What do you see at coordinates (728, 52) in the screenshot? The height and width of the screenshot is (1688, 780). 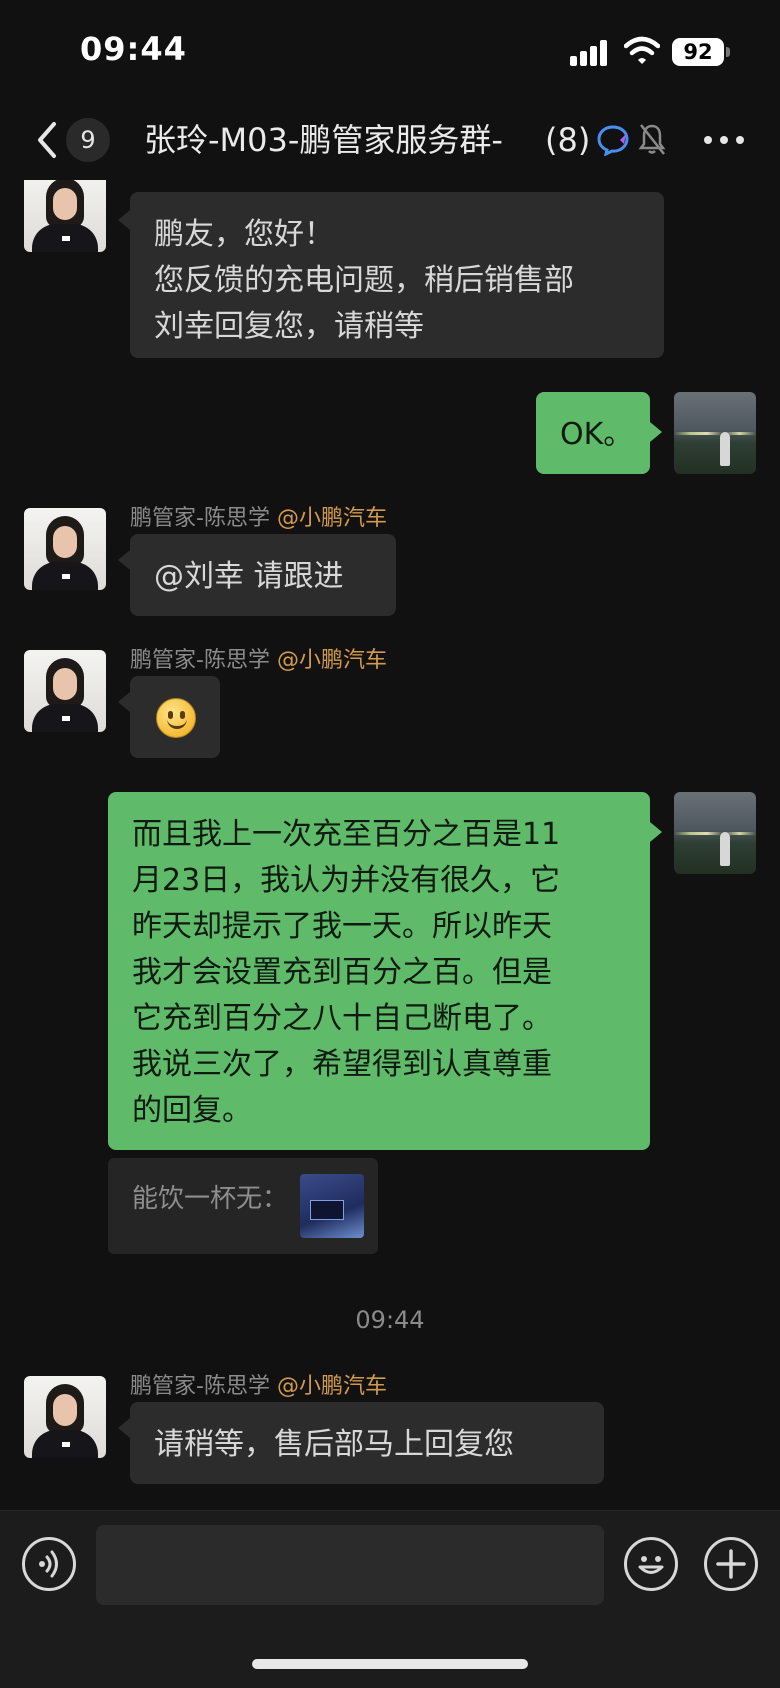 I see `battery-tip` at bounding box center [728, 52].